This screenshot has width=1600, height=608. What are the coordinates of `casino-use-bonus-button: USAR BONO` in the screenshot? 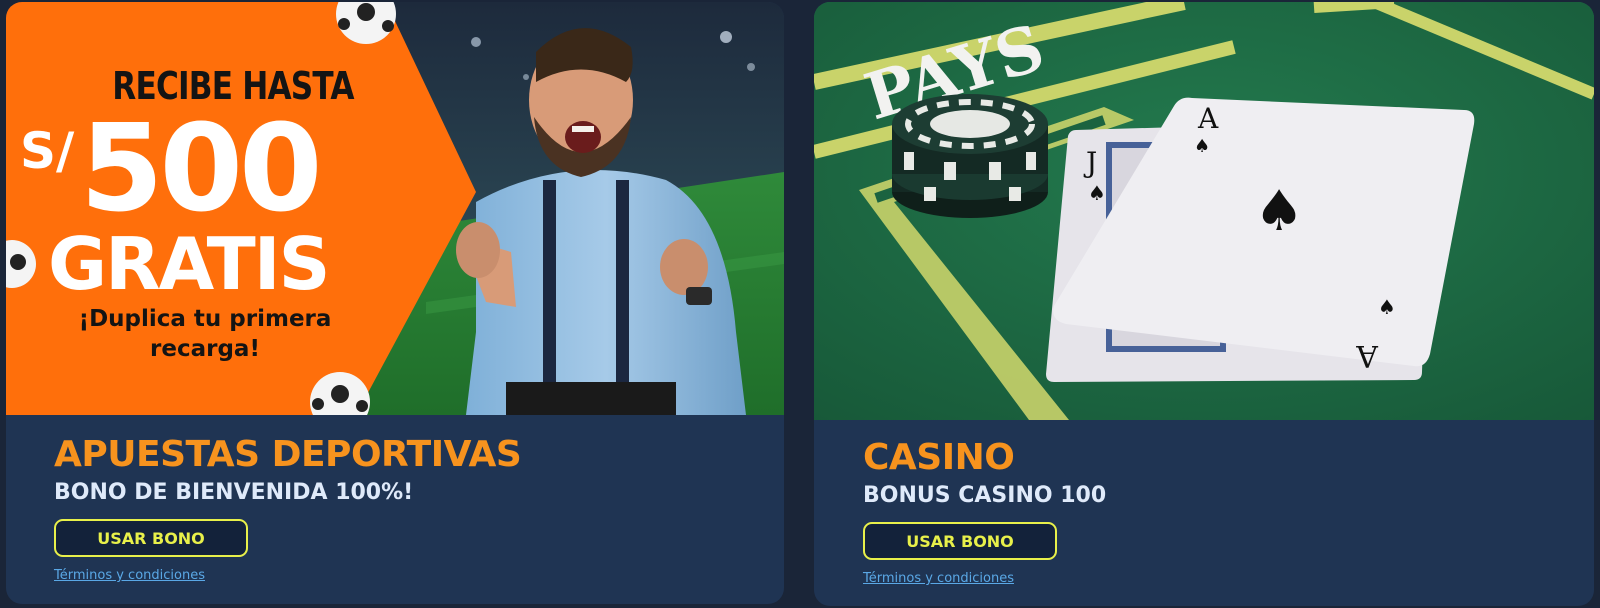 It's located at (960, 541).